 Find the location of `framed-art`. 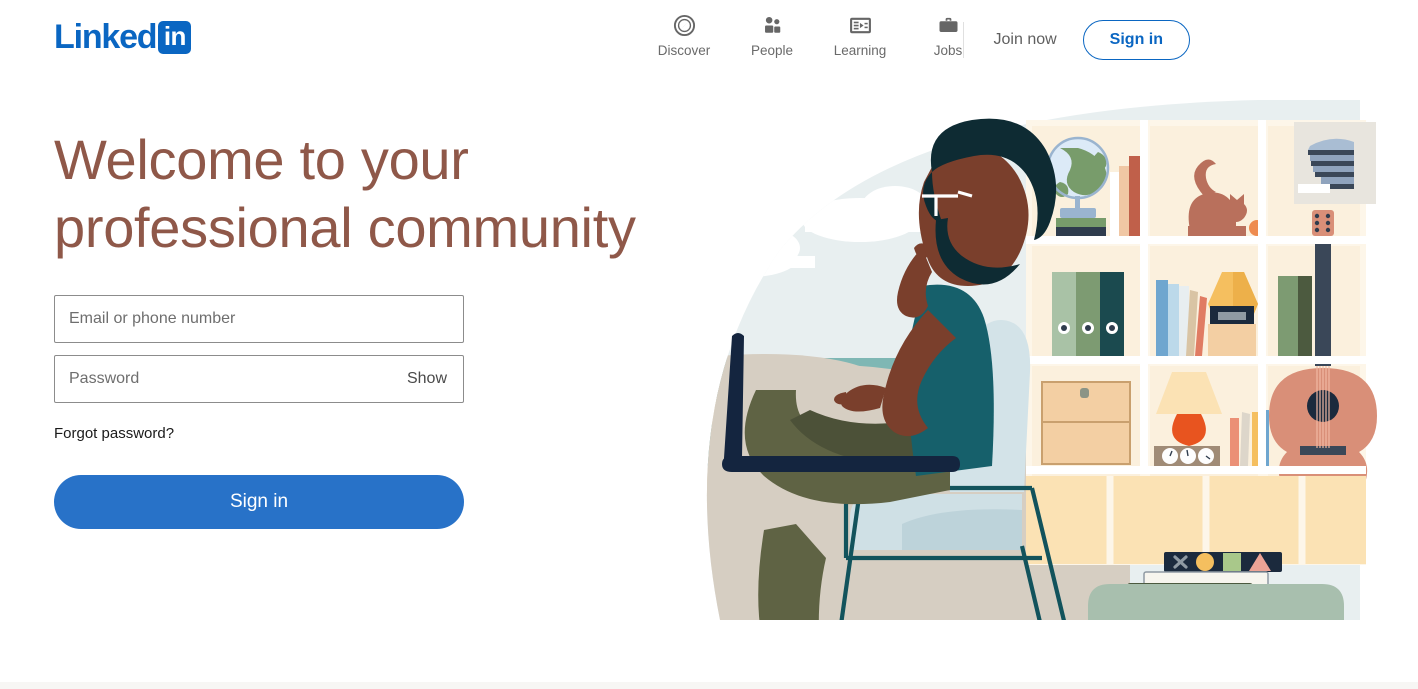

framed-art is located at coordinates (1335, 163).